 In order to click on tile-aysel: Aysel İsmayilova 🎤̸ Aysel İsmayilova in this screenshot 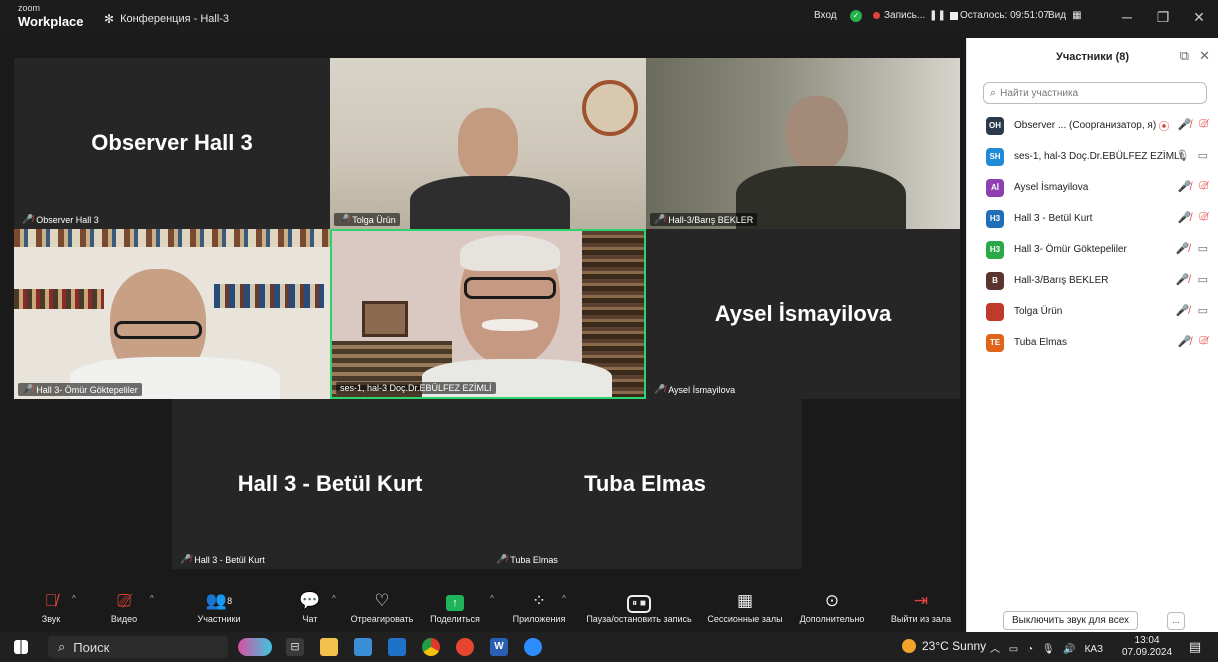, I will do `click(803, 314)`.